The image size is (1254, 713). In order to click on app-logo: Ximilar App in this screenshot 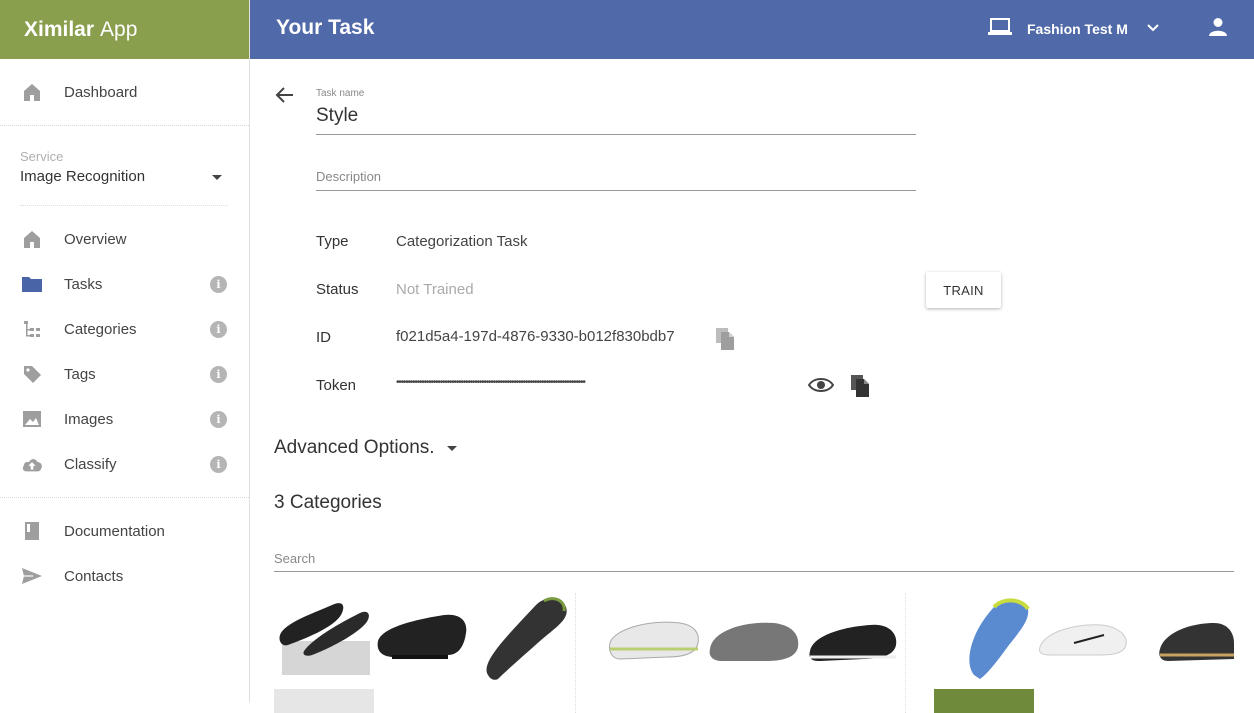, I will do `click(124, 29)`.